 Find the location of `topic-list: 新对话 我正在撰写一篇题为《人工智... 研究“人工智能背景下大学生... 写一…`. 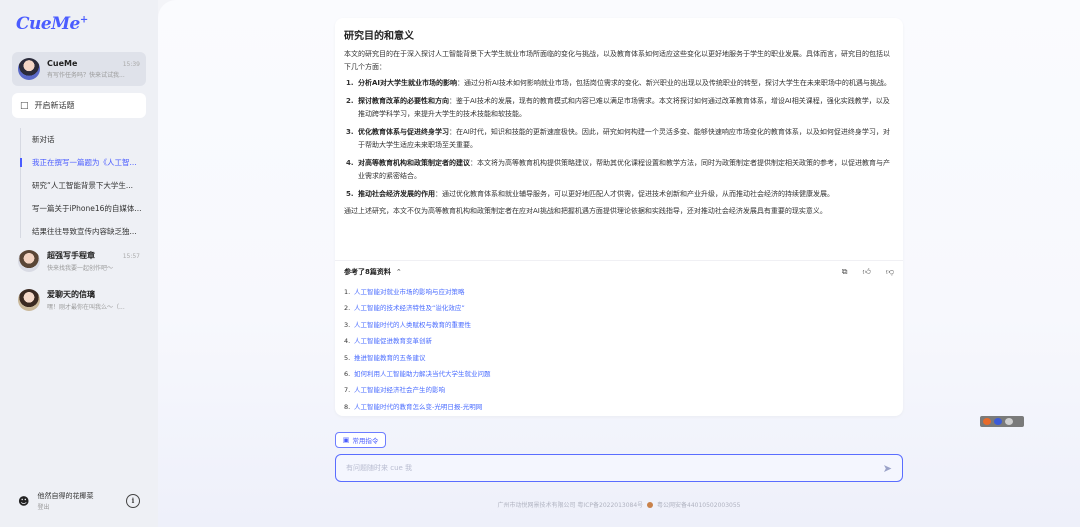

topic-list: 新对话 我正在撰写一篇题为《人工智... 研究“人工智能背景下大学生... 写一… is located at coordinates (79, 185).